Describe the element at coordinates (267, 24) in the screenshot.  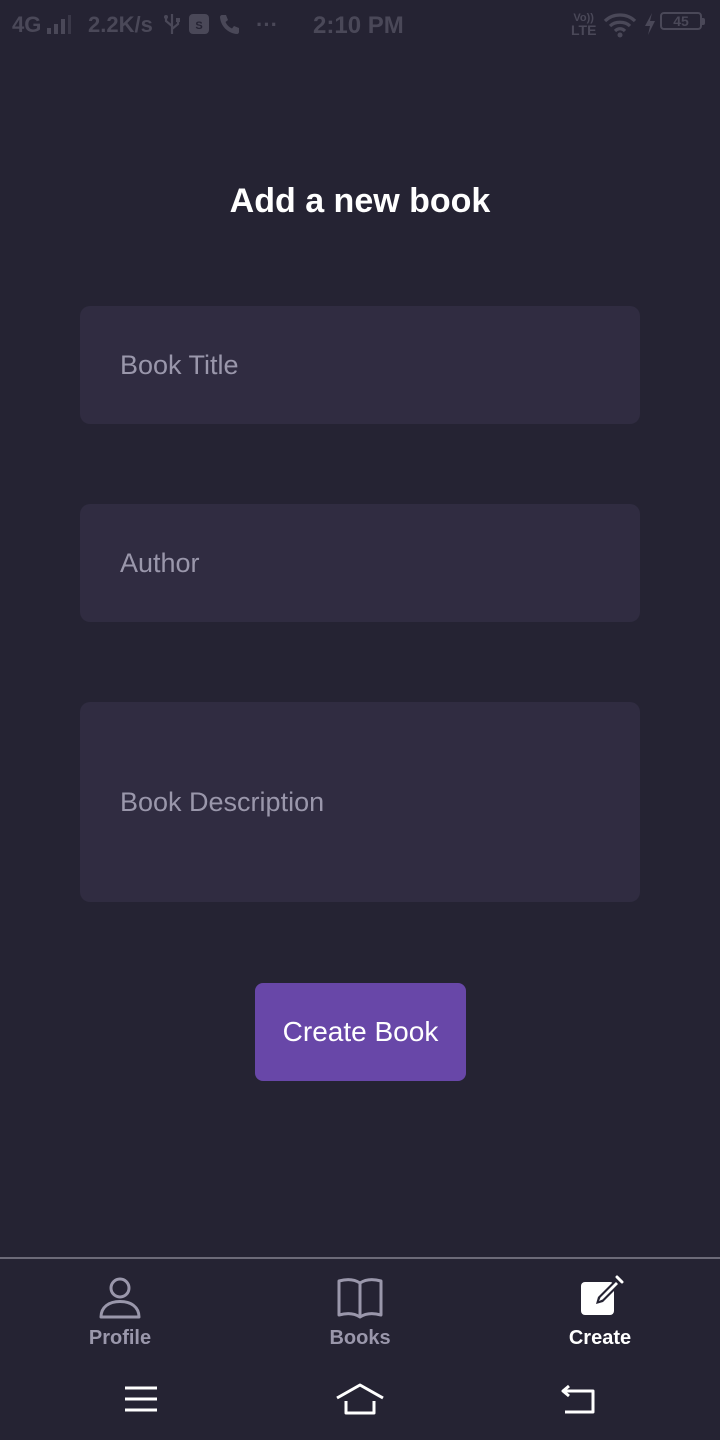
I see `more-notifications: ···` at that location.